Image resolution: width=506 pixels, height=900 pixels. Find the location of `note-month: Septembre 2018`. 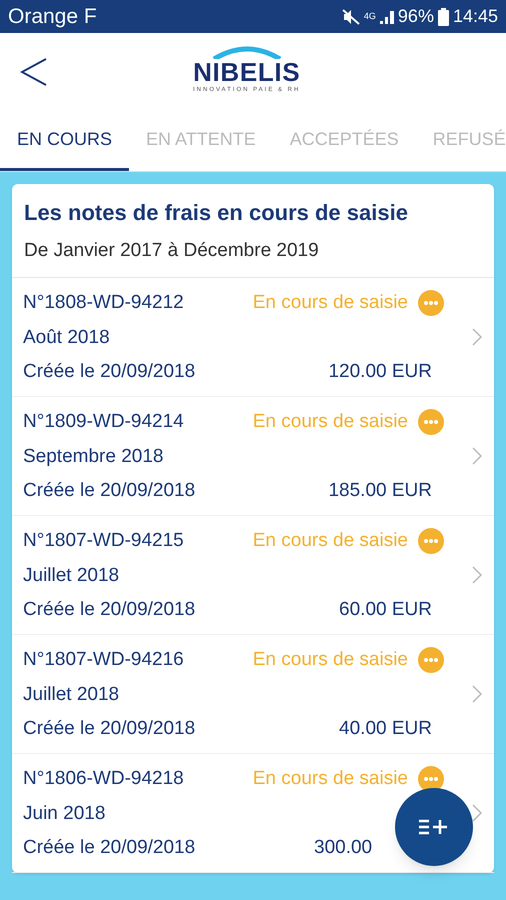

note-month: Septembre 2018 is located at coordinates (93, 457).